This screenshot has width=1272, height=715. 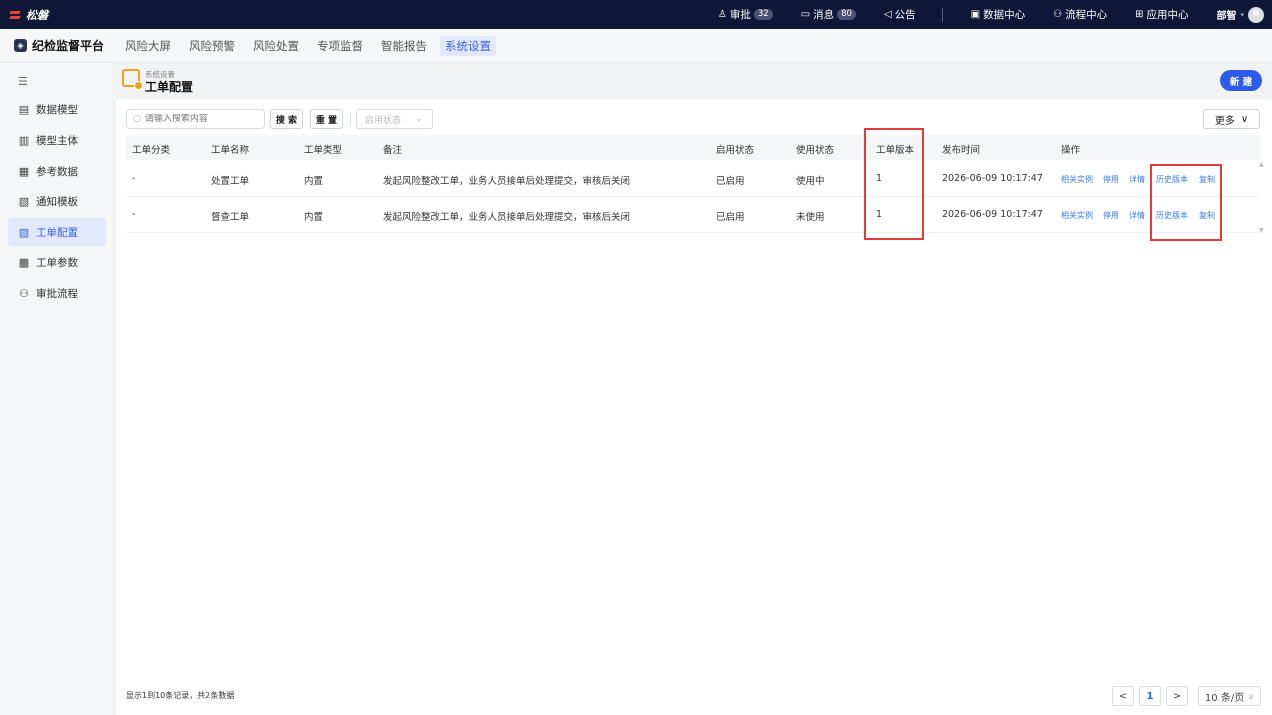 I want to click on page-title: 工单配置, so click(x=169, y=87).